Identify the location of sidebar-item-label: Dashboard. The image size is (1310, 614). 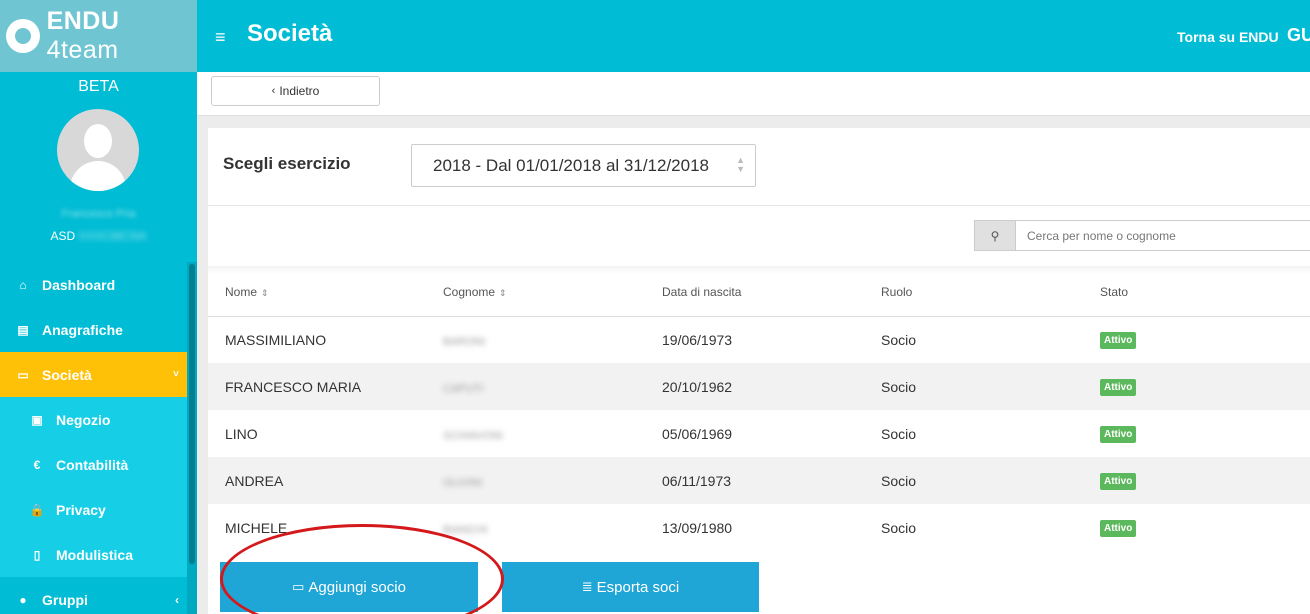
(79, 284).